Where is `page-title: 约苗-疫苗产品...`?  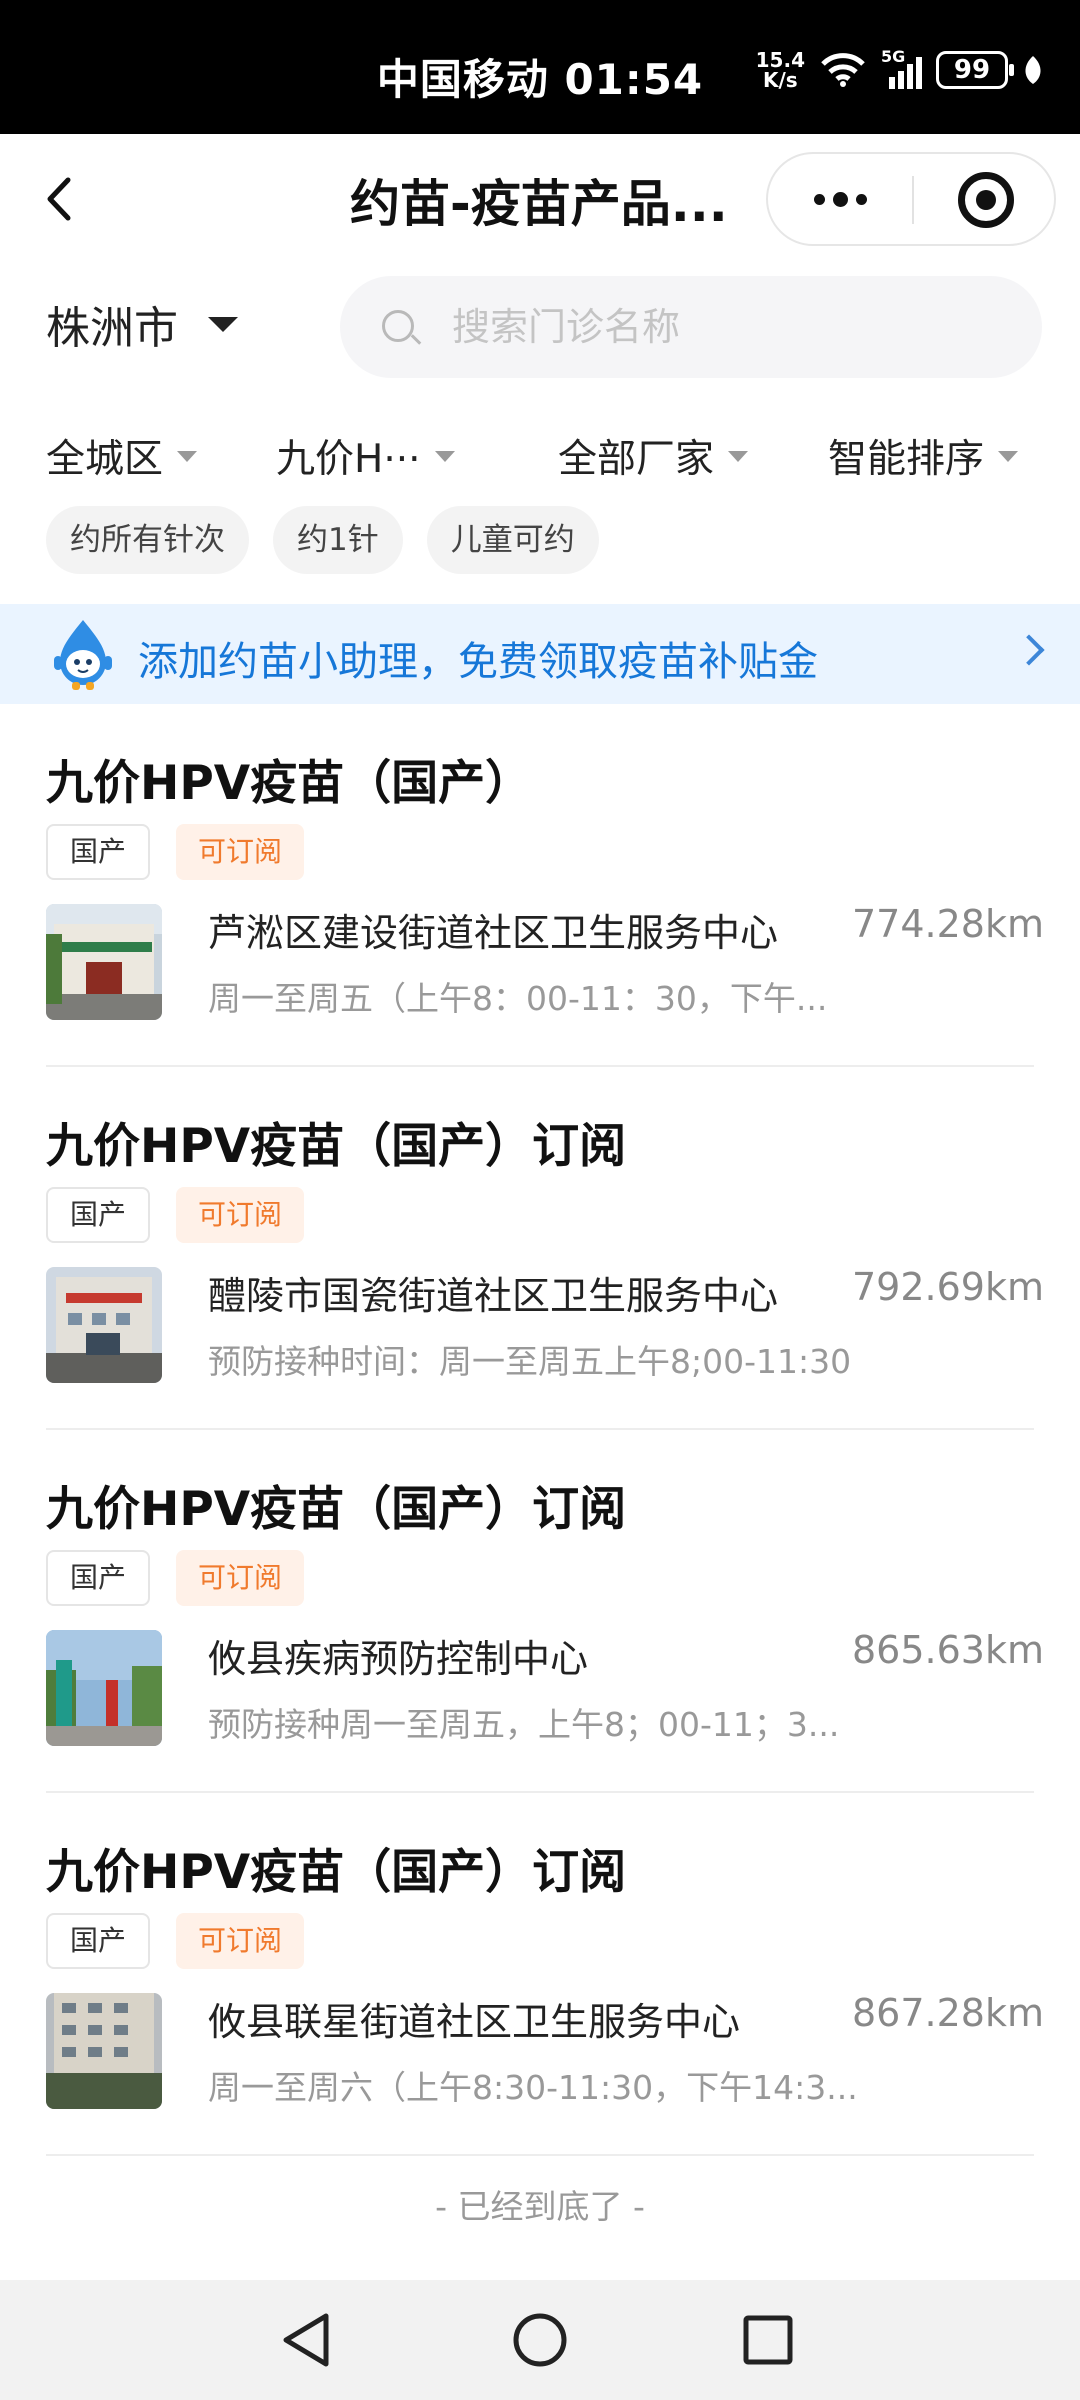
page-title: 约苗-疫苗产品... is located at coordinates (539, 204).